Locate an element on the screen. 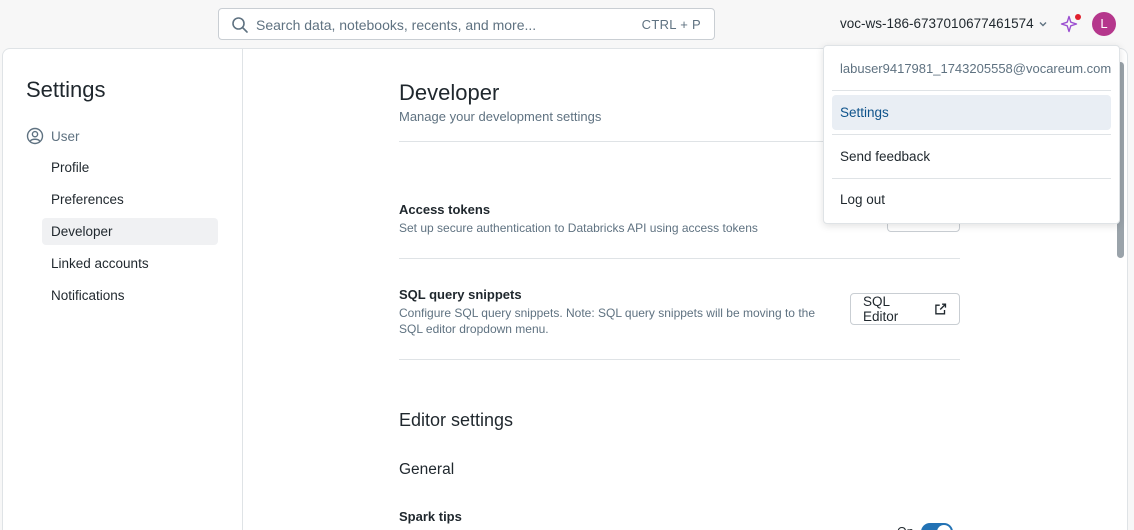  notification-dot is located at coordinates (1078, 17).